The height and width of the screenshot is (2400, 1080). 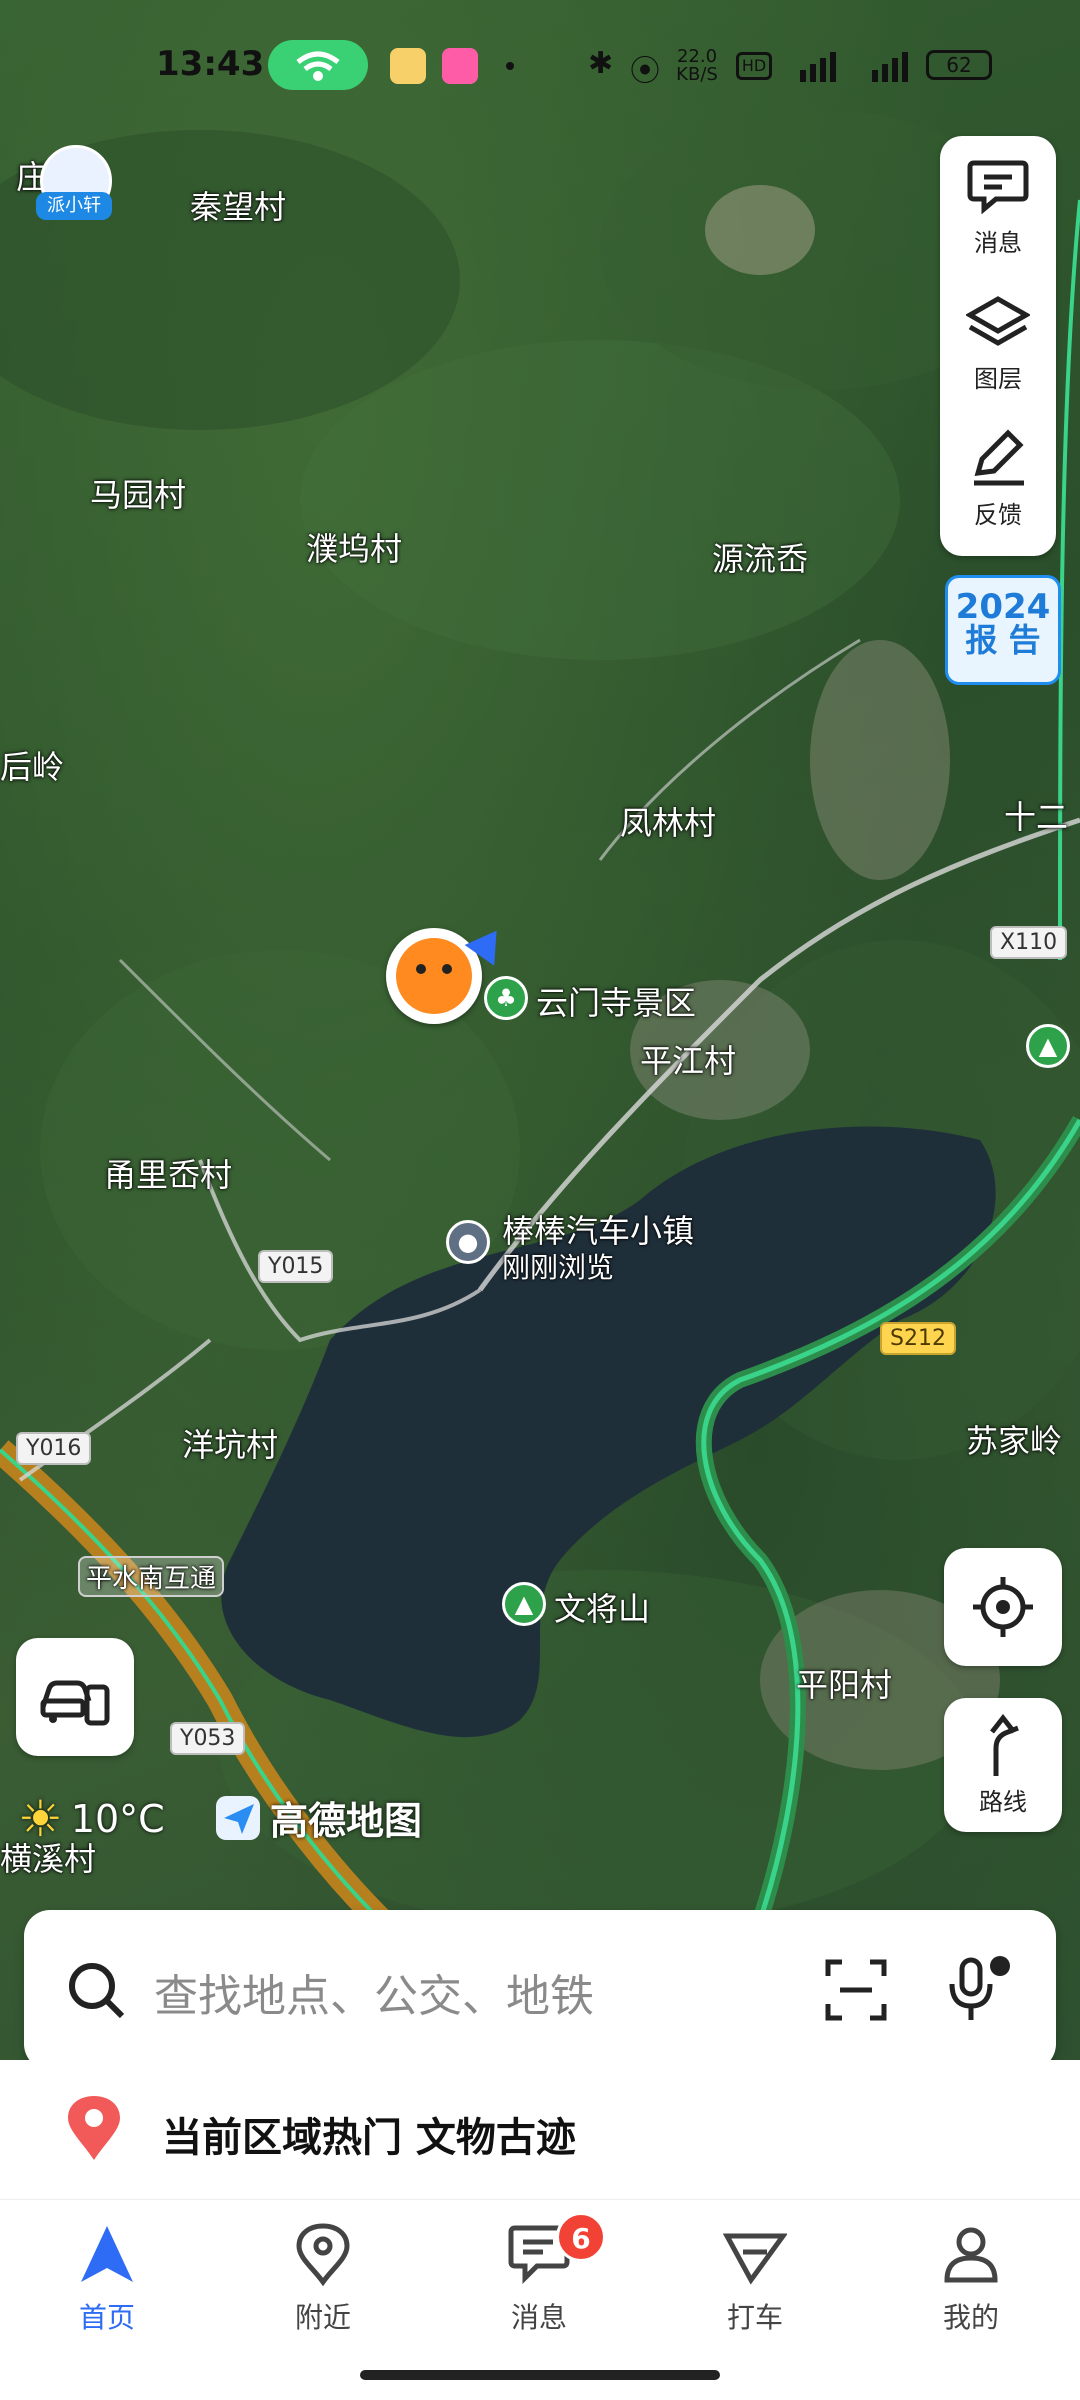 I want to click on map-label: 马园村, so click(x=138, y=493).